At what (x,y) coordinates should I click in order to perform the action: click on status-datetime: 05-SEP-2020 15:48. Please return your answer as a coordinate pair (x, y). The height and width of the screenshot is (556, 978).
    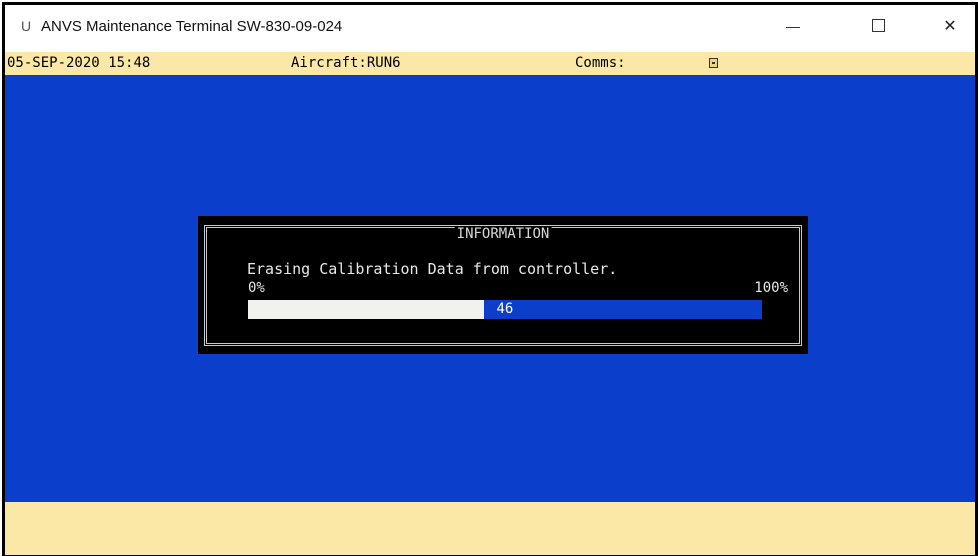
    Looking at the image, I should click on (78, 63).